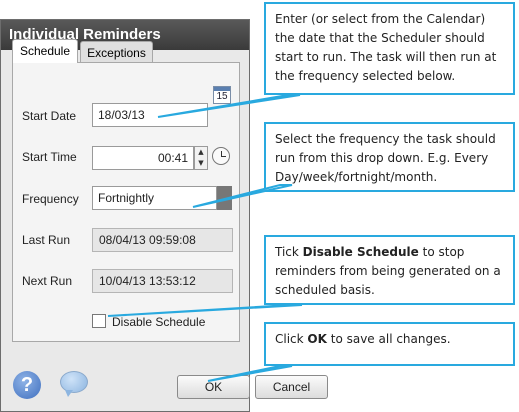 Image resolution: width=519 pixels, height=412 pixels. I want to click on cancel-button: Cancel, so click(291, 387).